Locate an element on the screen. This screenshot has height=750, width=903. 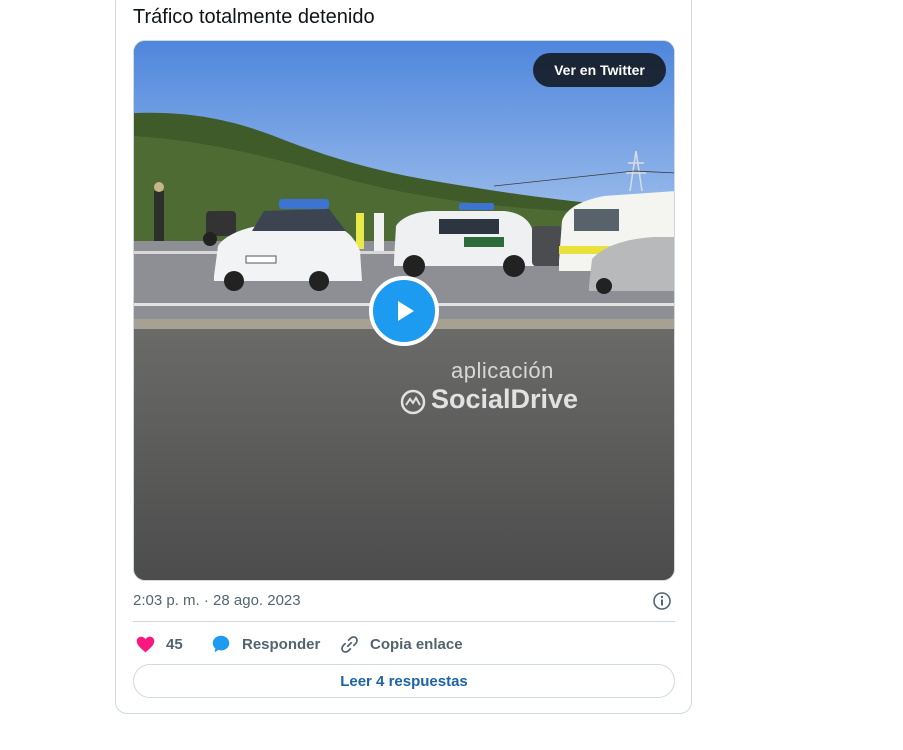
reply-button: Responder is located at coordinates (265, 644).